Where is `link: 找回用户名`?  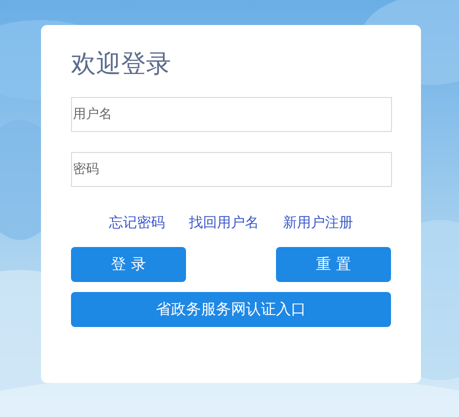 link: 找回用户名 is located at coordinates (224, 223).